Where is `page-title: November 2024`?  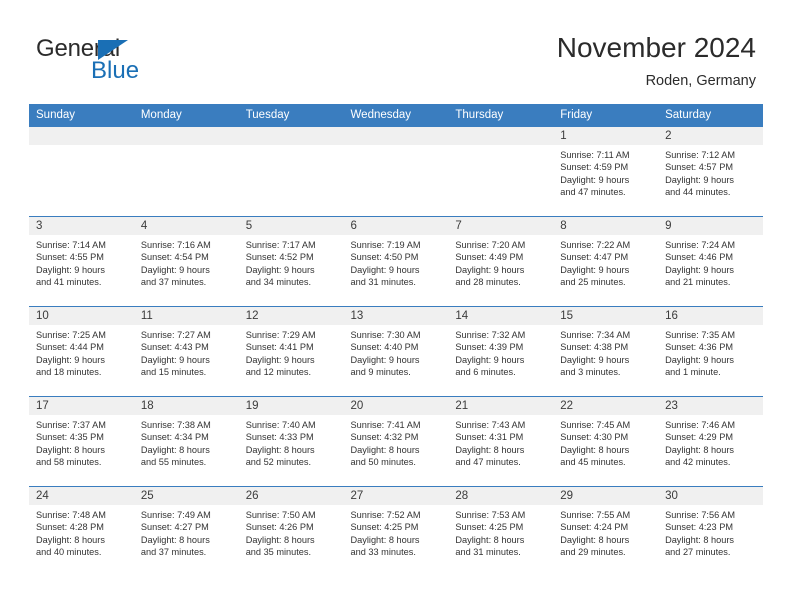
page-title: November 2024 is located at coordinates (656, 47).